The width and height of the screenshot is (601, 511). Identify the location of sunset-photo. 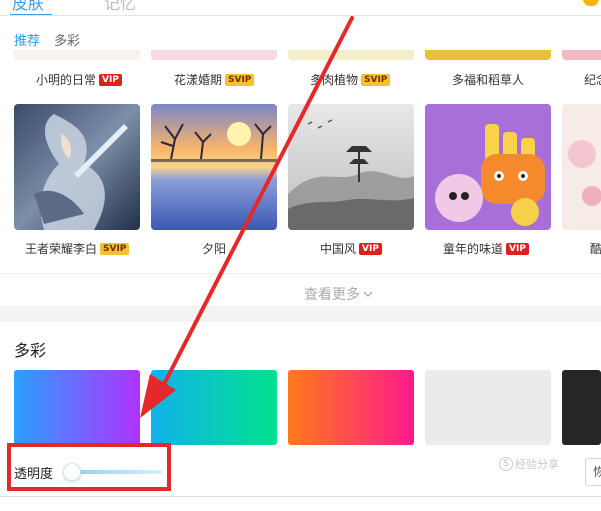
(214, 167).